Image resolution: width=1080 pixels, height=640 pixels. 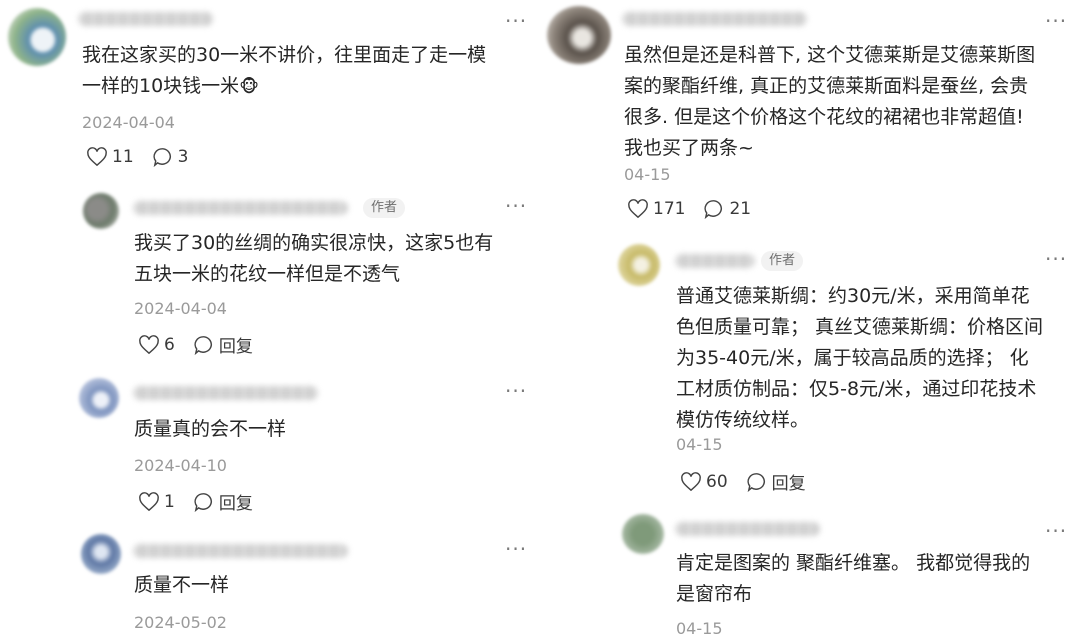 I want to click on reply-actions: 6 回复, so click(x=204, y=344).